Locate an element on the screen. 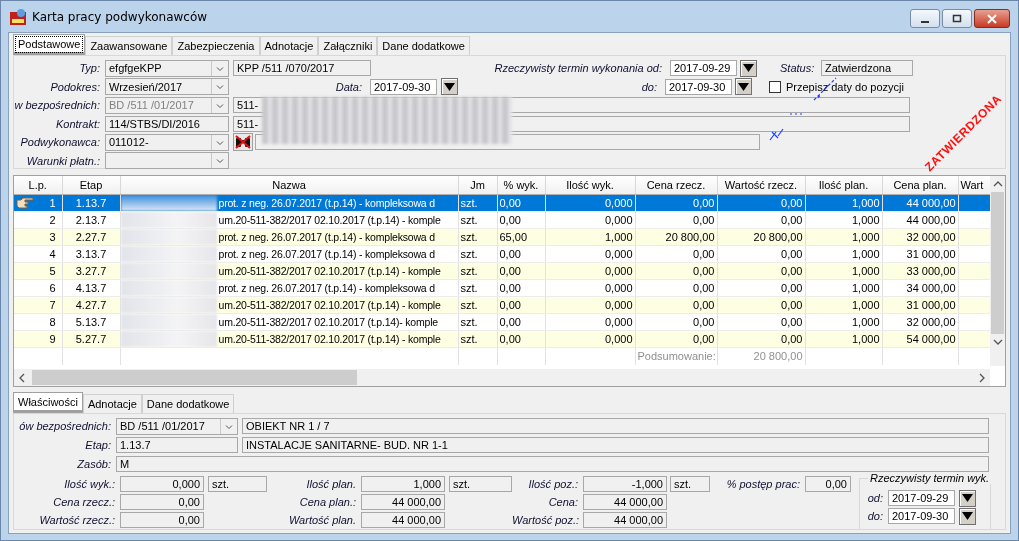 This screenshot has width=1019, height=541. field-label: Ilość plan. is located at coordinates (331, 484).